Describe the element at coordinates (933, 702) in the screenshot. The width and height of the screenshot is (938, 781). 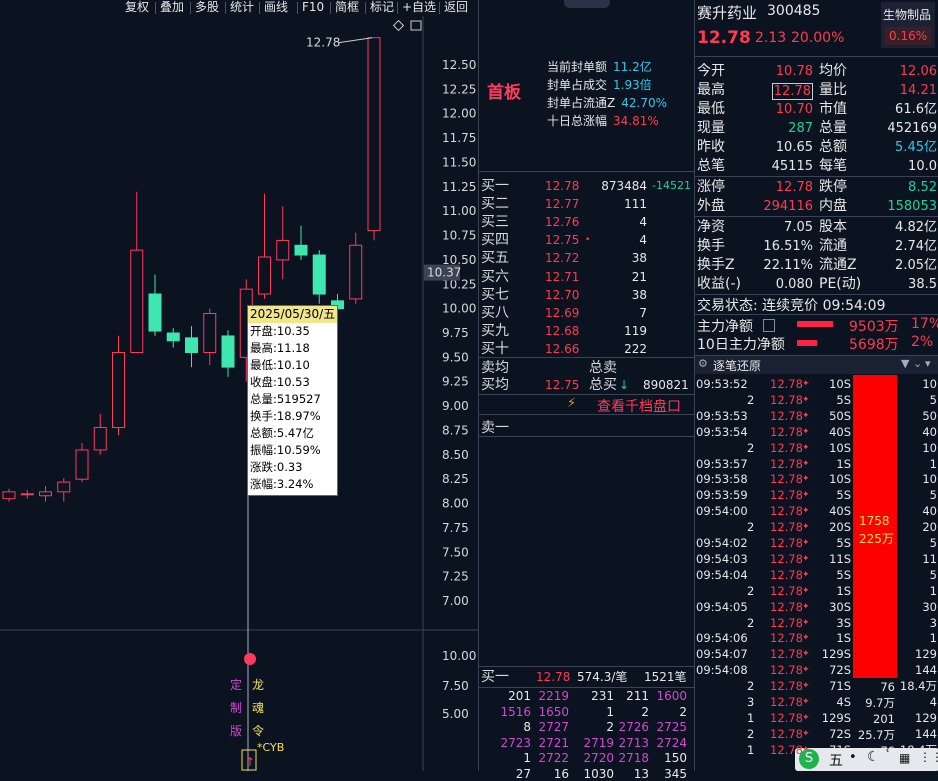
I see `tick-cumulative: 4` at that location.